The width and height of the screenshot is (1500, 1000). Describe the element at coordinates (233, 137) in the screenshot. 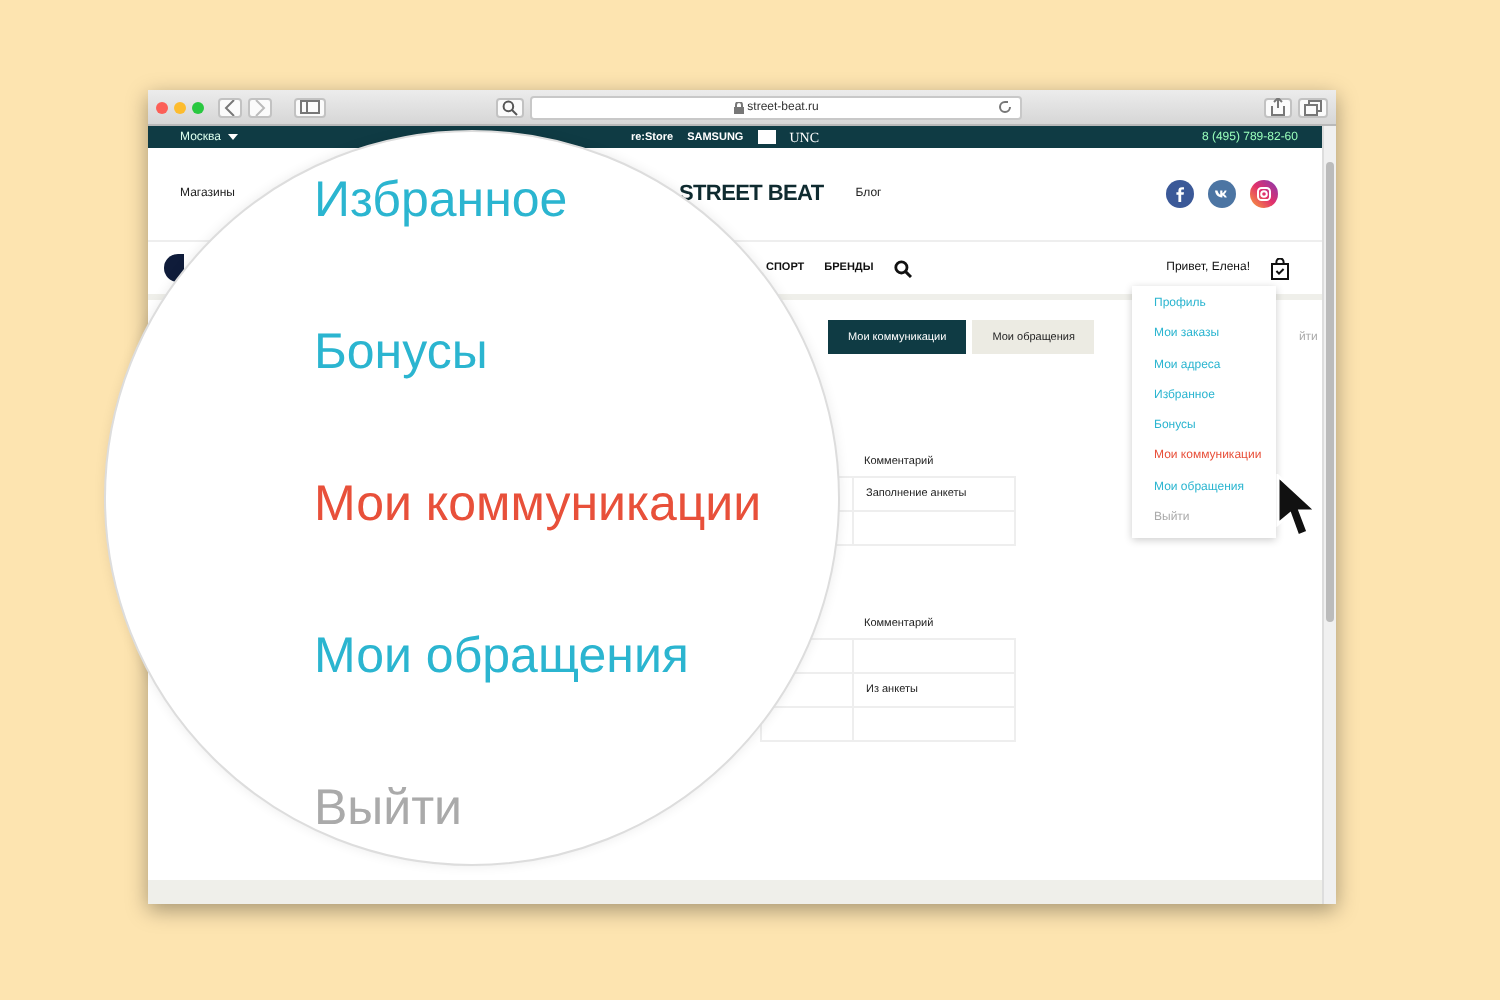

I see `caret-icon` at that location.